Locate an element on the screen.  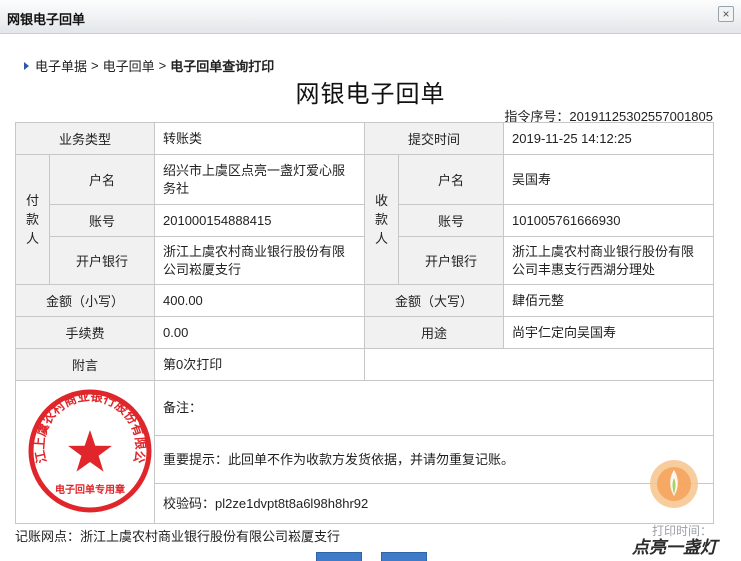
breadcrumb-current: 电子回单查询打印 is located at coordinates (222, 66).